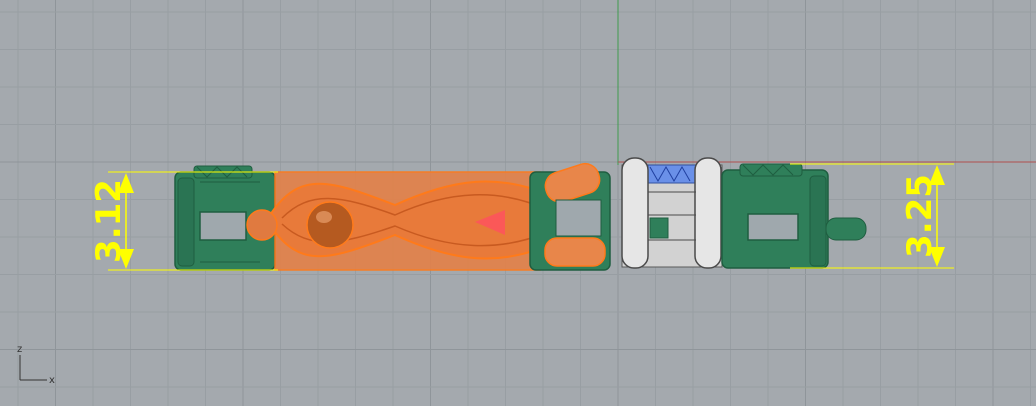 Image resolution: width=1036 pixels, height=406 pixels. I want to click on axis-indicator: z x, so click(36, 365).